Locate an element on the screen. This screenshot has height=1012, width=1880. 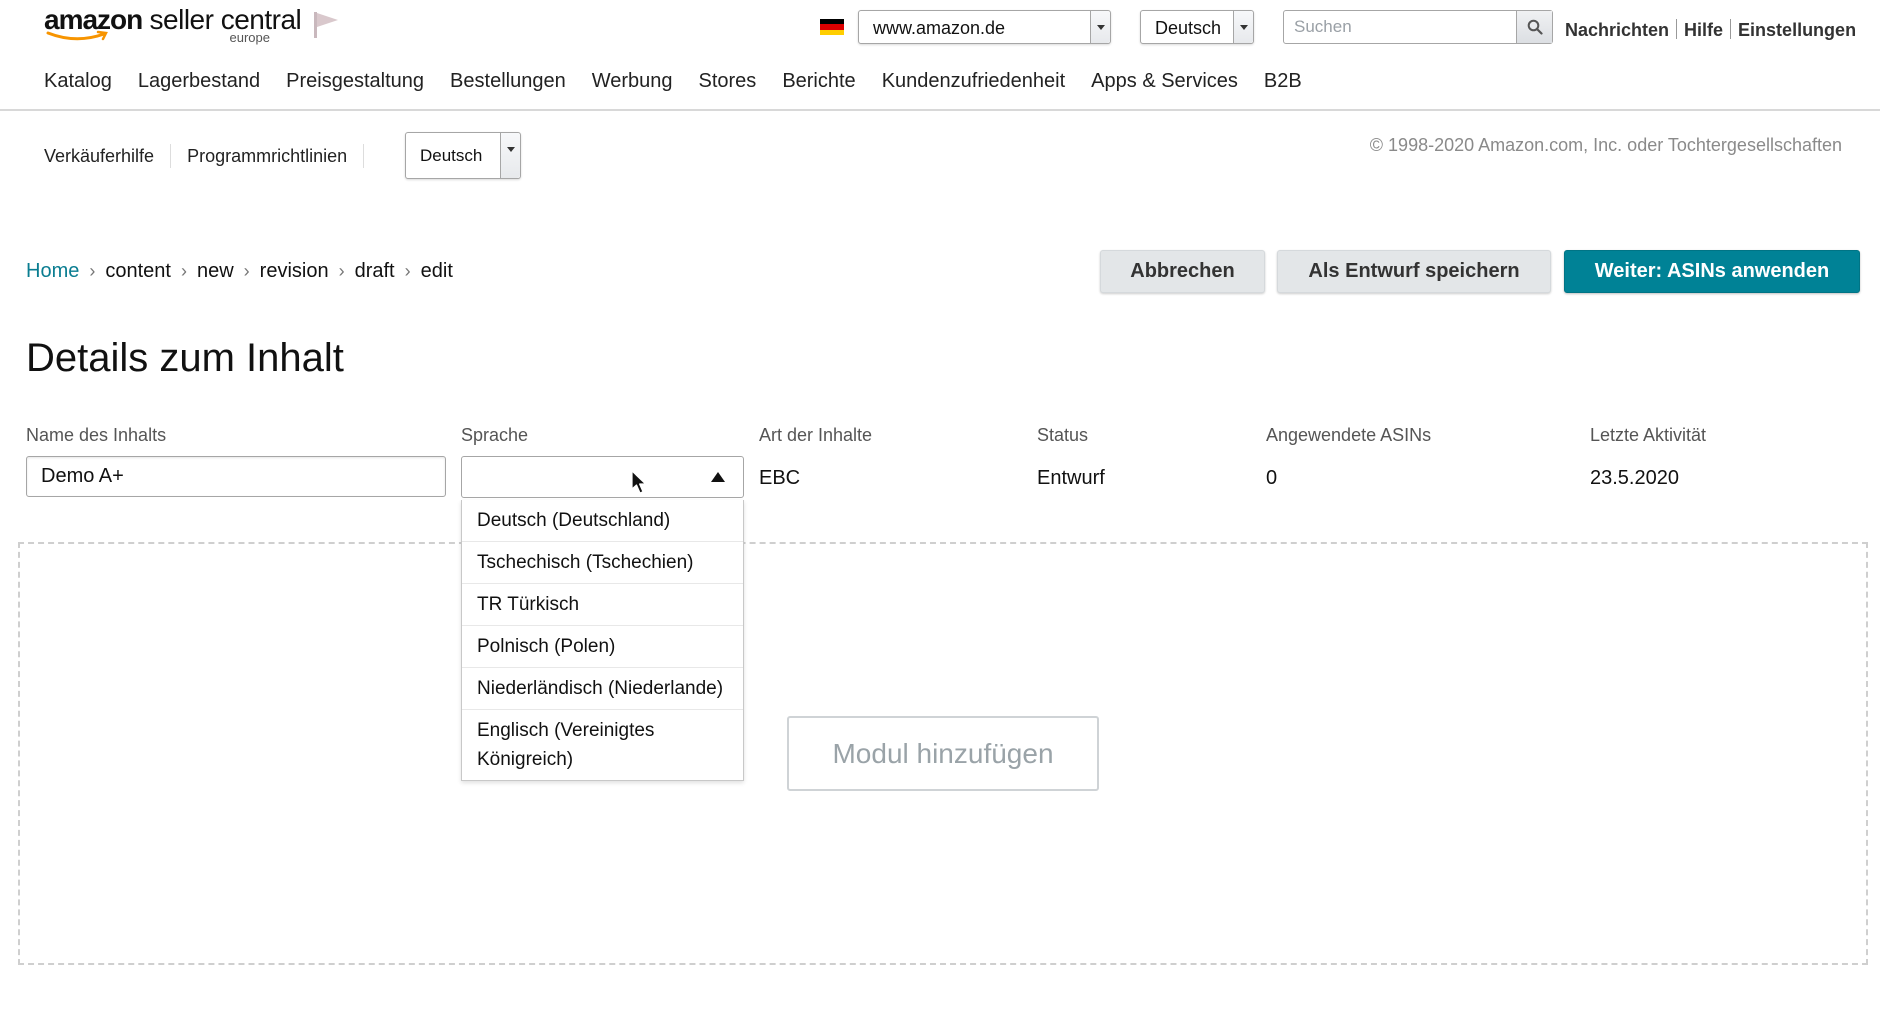
nav-item-stores: Stores is located at coordinates (728, 81).